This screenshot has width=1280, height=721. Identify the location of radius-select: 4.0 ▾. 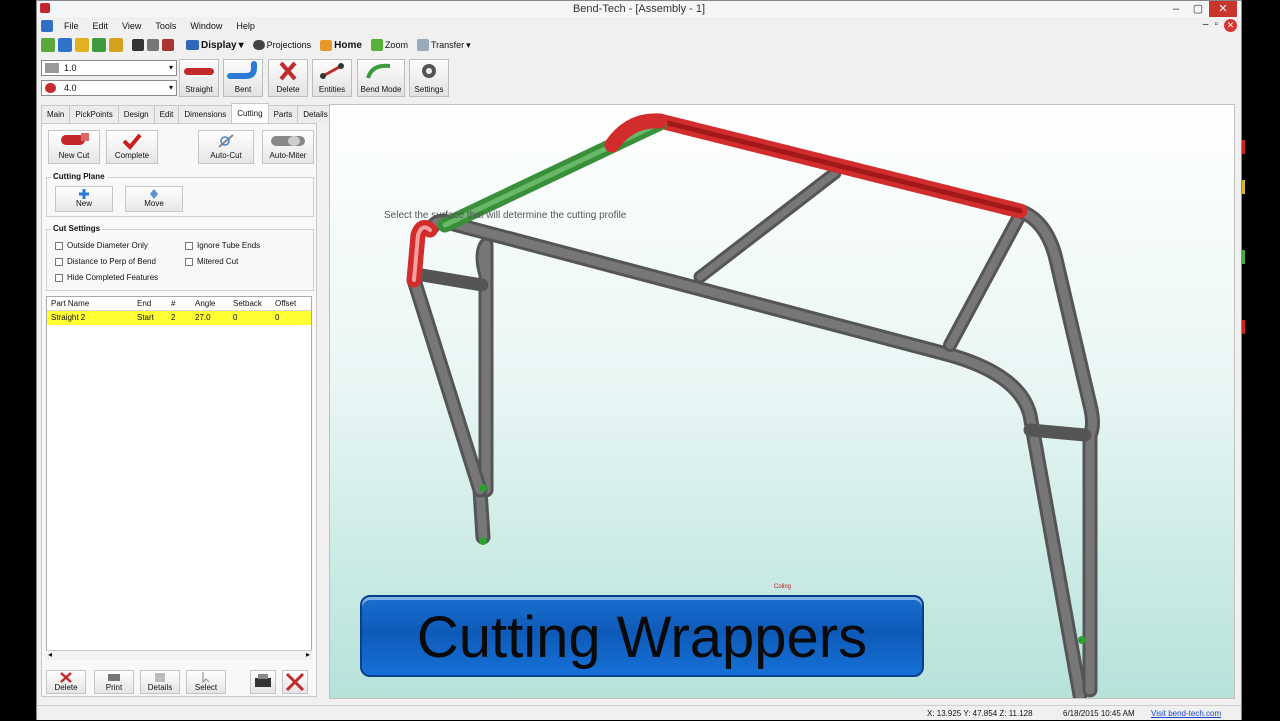
(109, 88).